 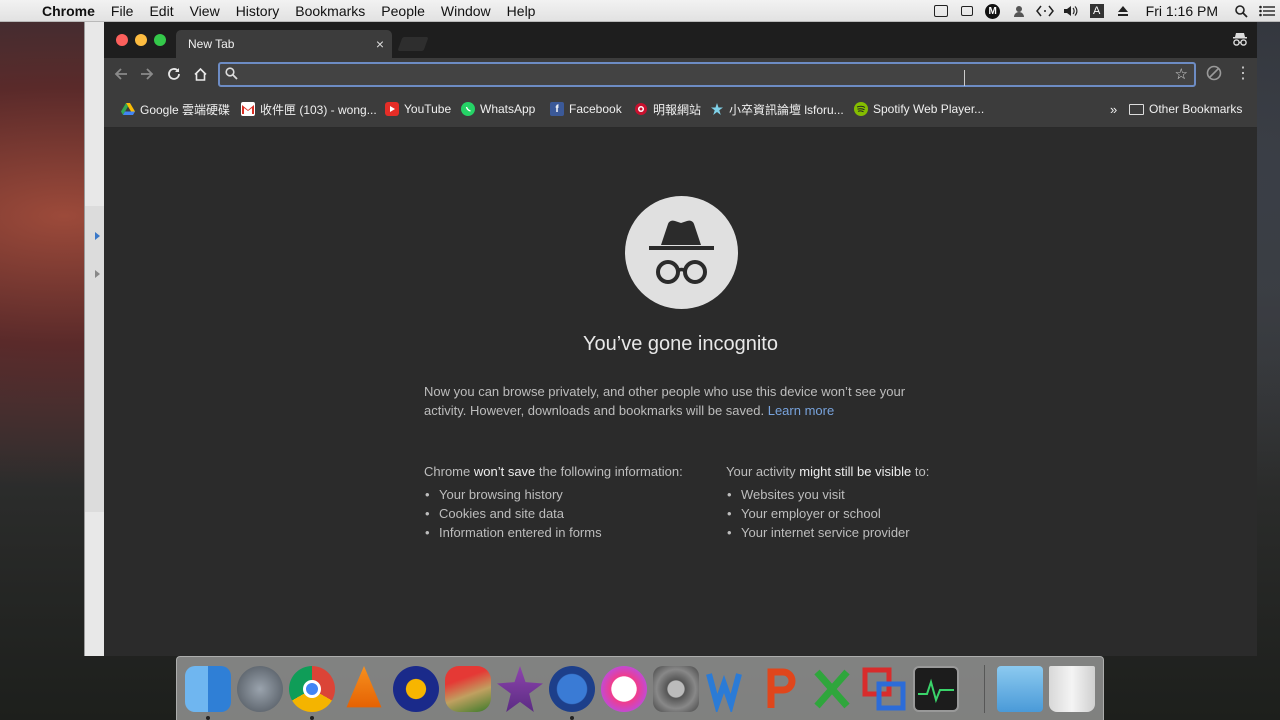 I want to click on notification-center-icon, so click(x=1267, y=11).